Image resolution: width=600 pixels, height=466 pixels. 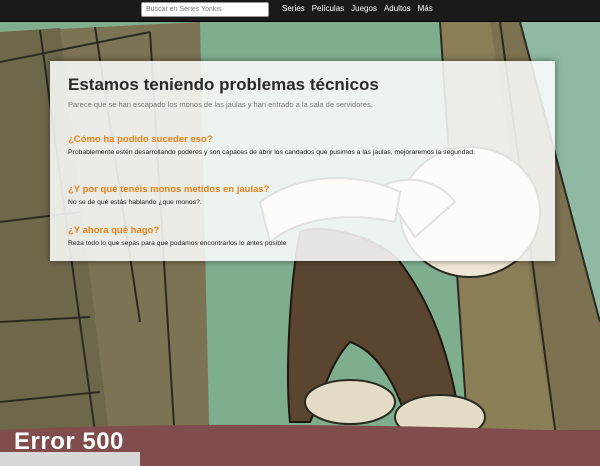 What do you see at coordinates (135, 202) in the screenshot?
I see `faq-answer: No se de qué estás hablando ¿que monos?.` at bounding box center [135, 202].